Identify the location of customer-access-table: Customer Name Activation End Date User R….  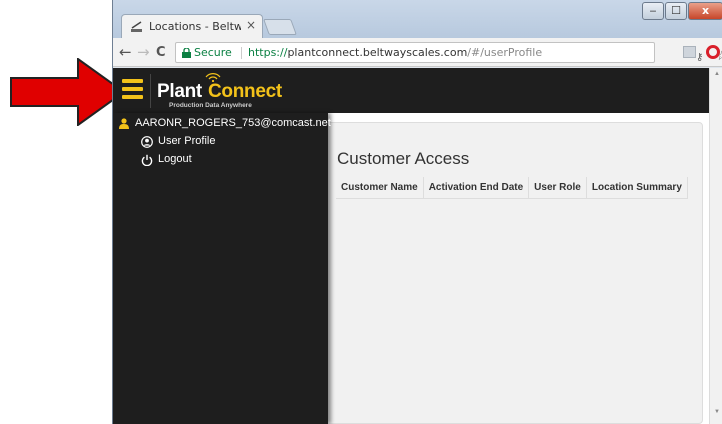
(512, 188).